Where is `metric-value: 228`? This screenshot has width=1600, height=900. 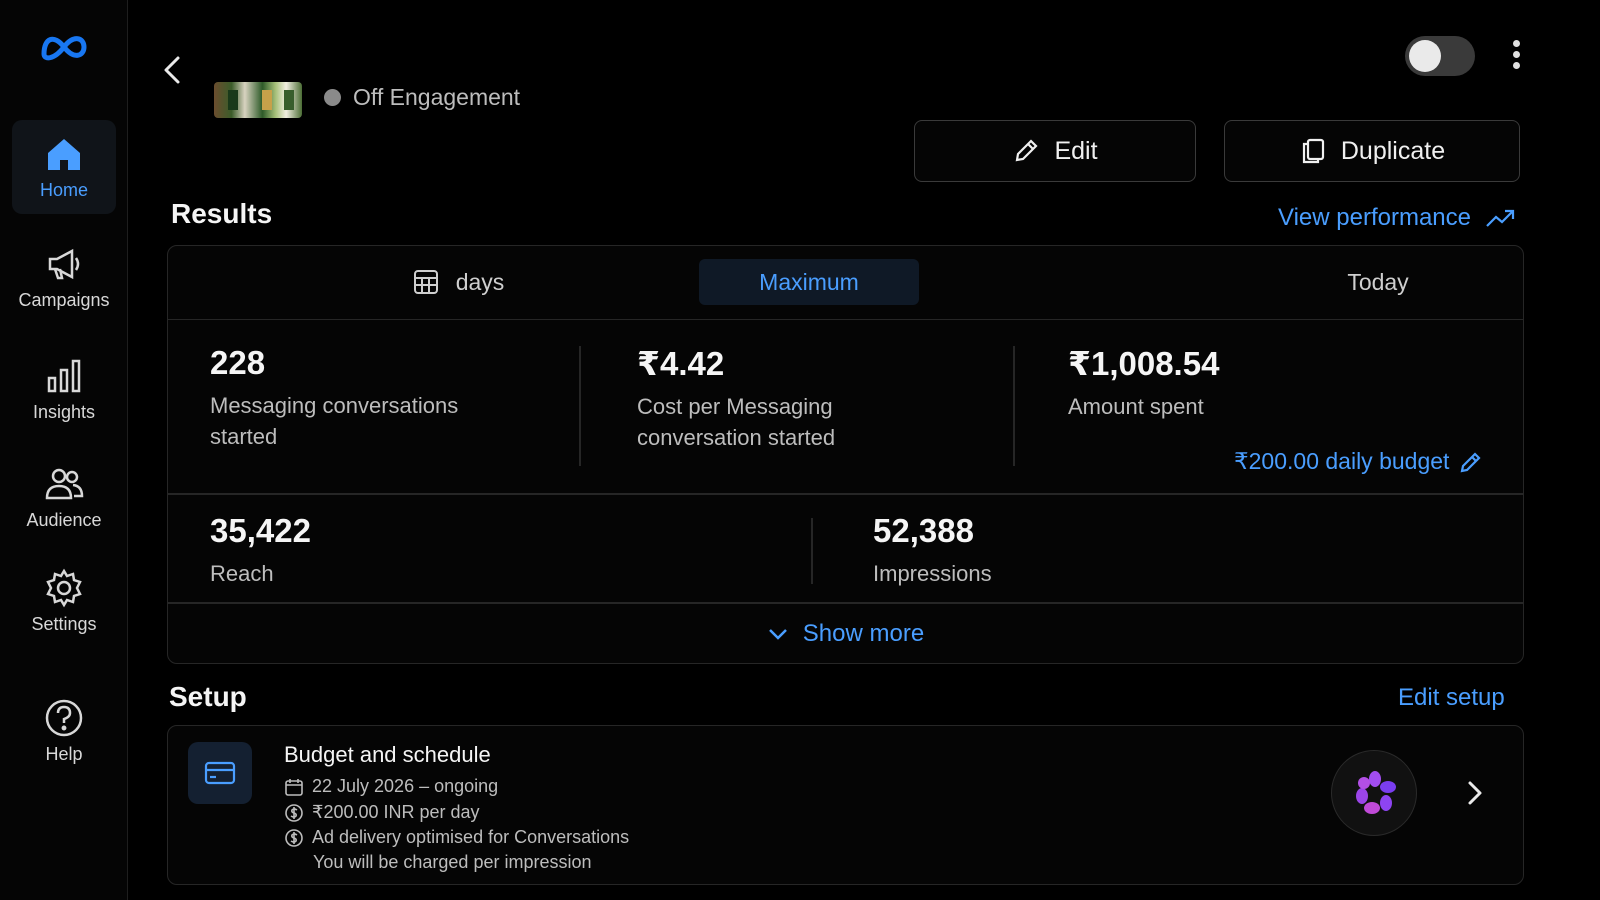 metric-value: 228 is located at coordinates (238, 362).